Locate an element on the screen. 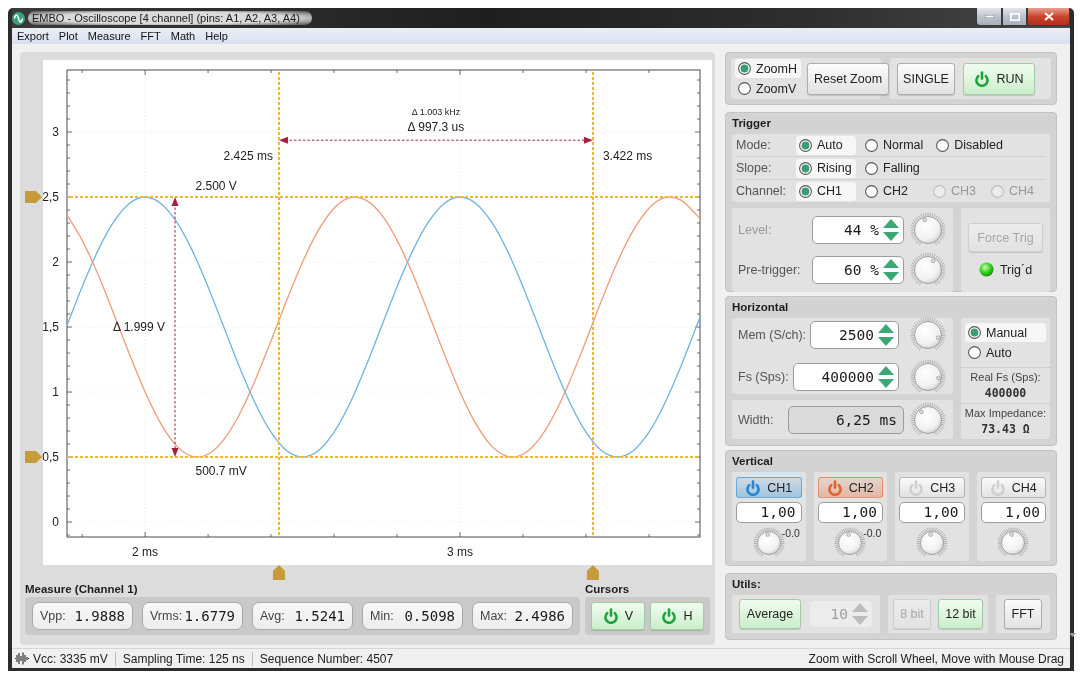 This screenshot has width=1080, height=684. spin-box: 400000 is located at coordinates (845, 377).